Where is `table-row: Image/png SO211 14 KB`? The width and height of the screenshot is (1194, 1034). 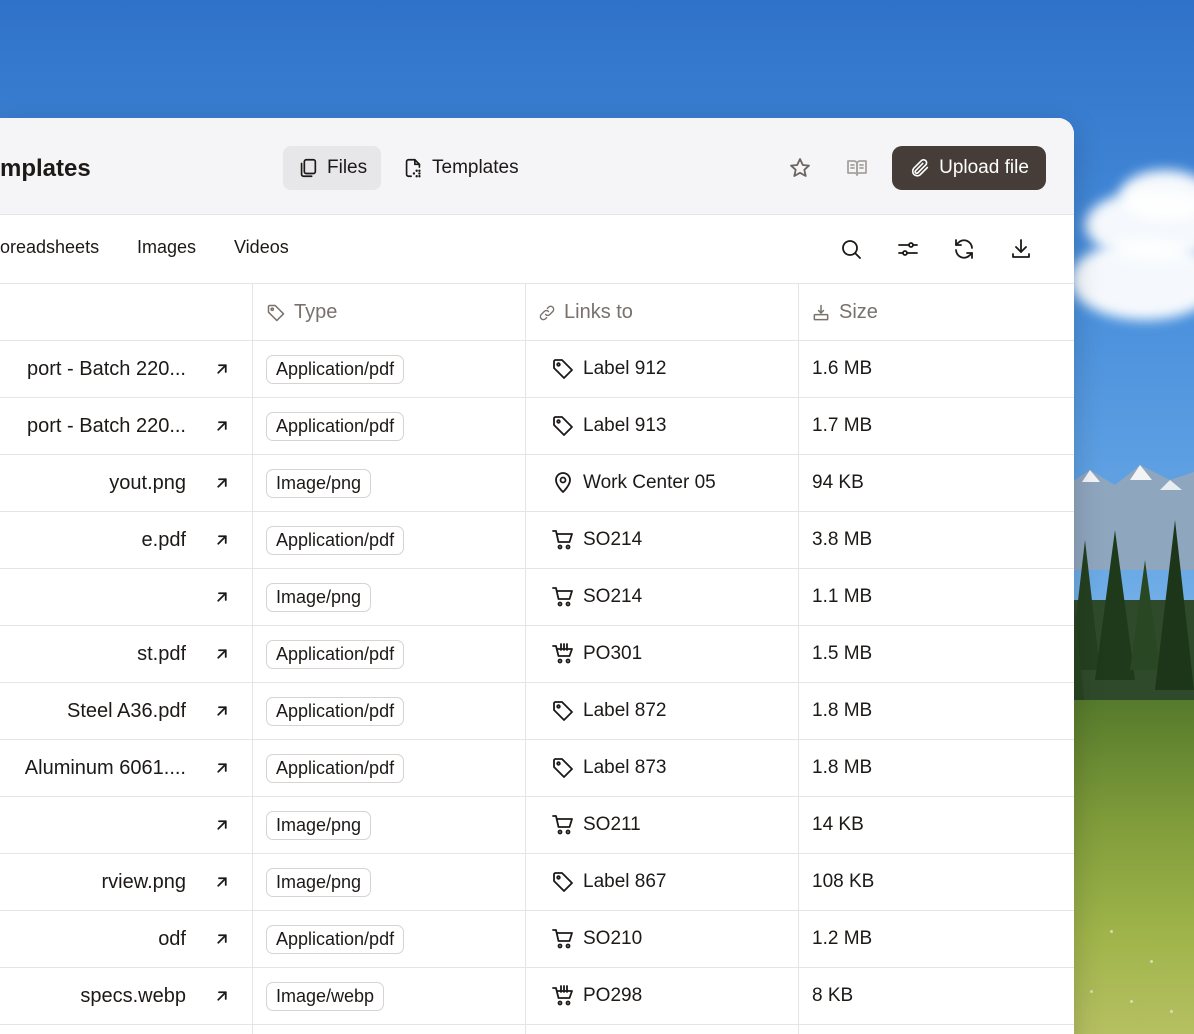 table-row: Image/png SO211 14 KB is located at coordinates (537, 825).